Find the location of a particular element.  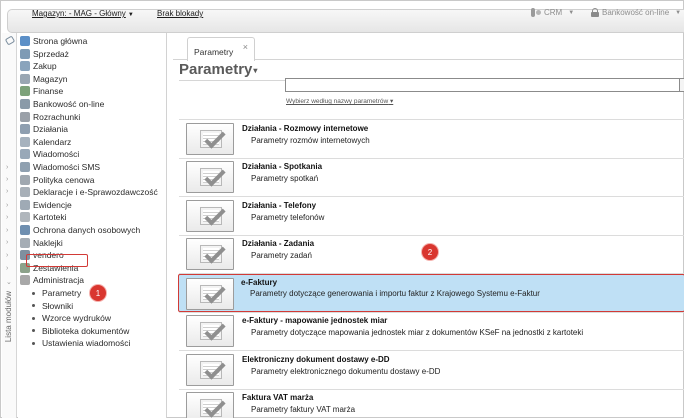

sidebar-item-label: Magazyn is located at coordinates (50, 78).